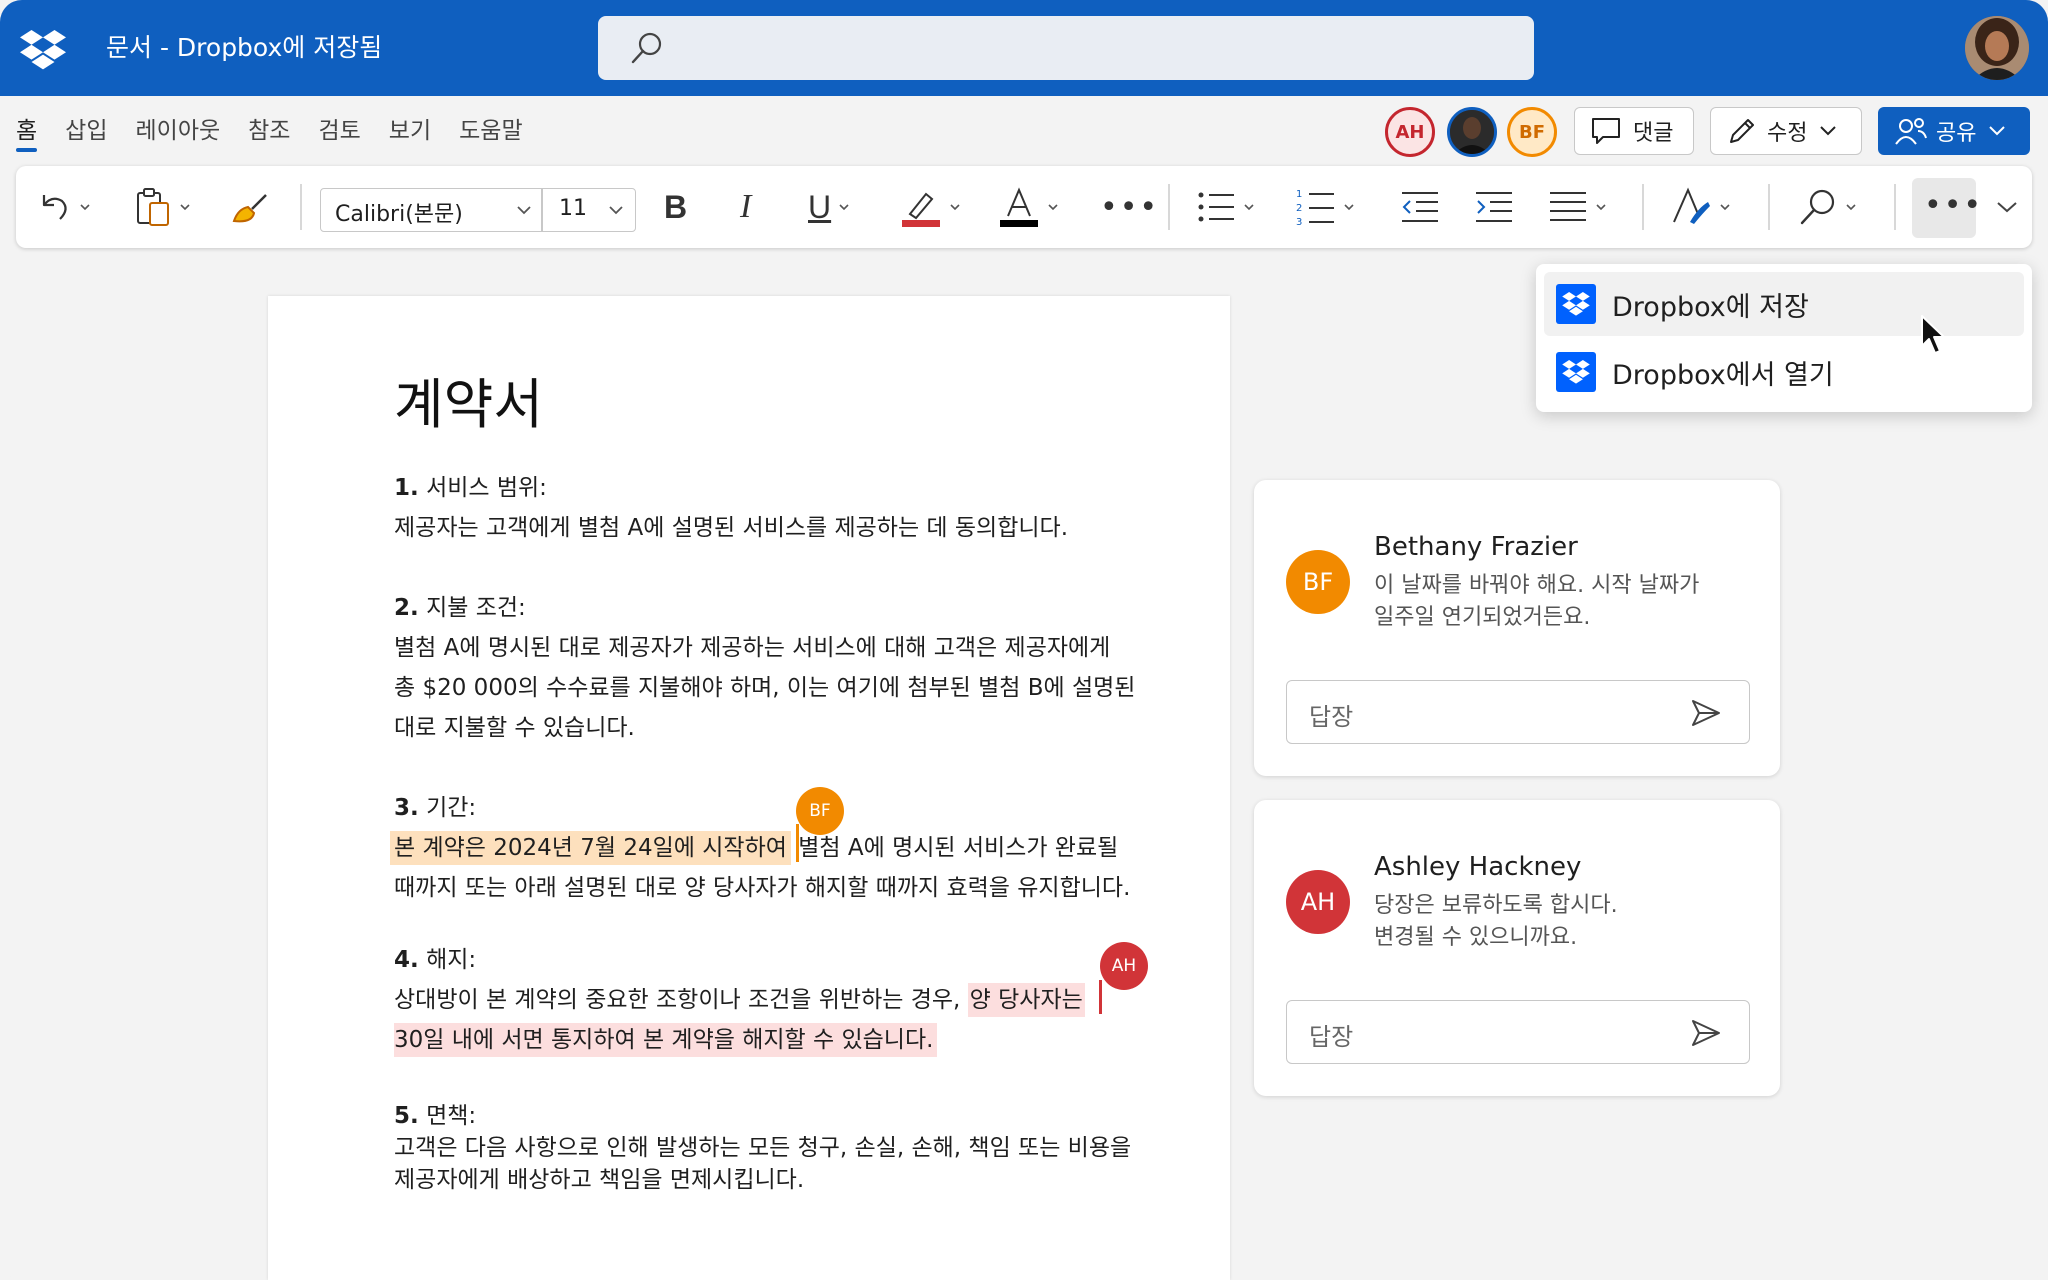 Image resolution: width=2048 pixels, height=1280 pixels. I want to click on section-3-heading: 3. 기간:, so click(435, 808).